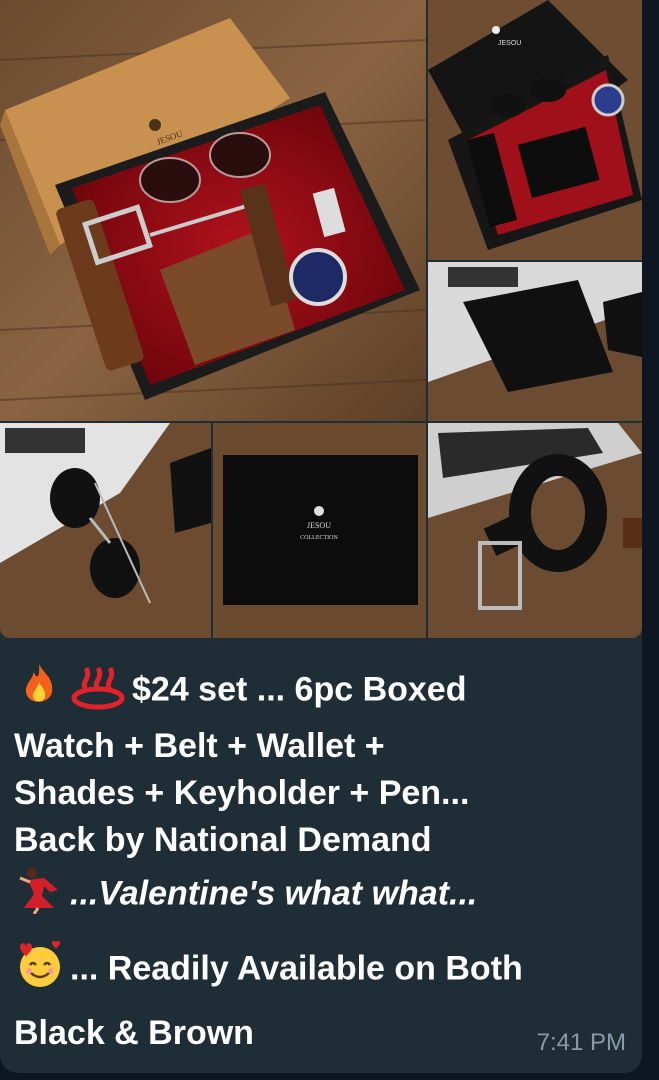 The height and width of the screenshot is (1080, 659). What do you see at coordinates (39, 895) in the screenshot?
I see `dancer-icon` at bounding box center [39, 895].